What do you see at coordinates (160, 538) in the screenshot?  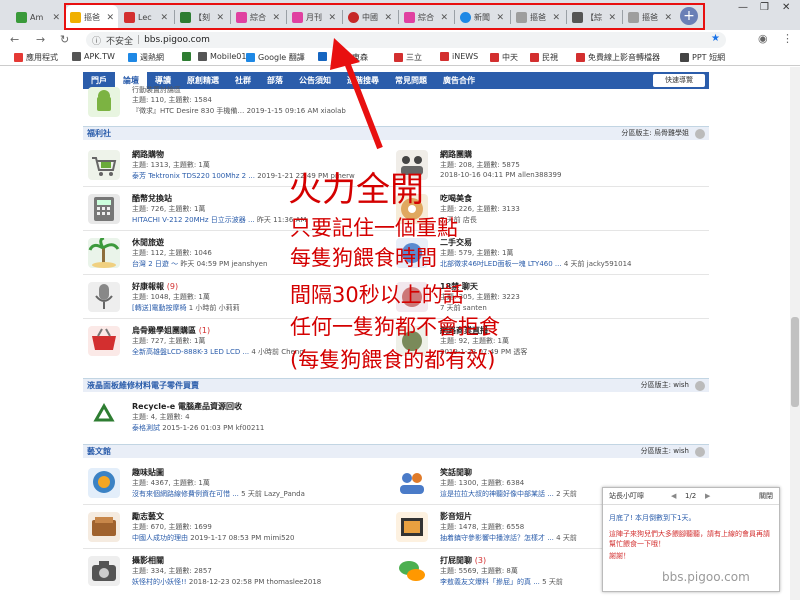 I see `last-post-link: 中國人成功的理由` at bounding box center [160, 538].